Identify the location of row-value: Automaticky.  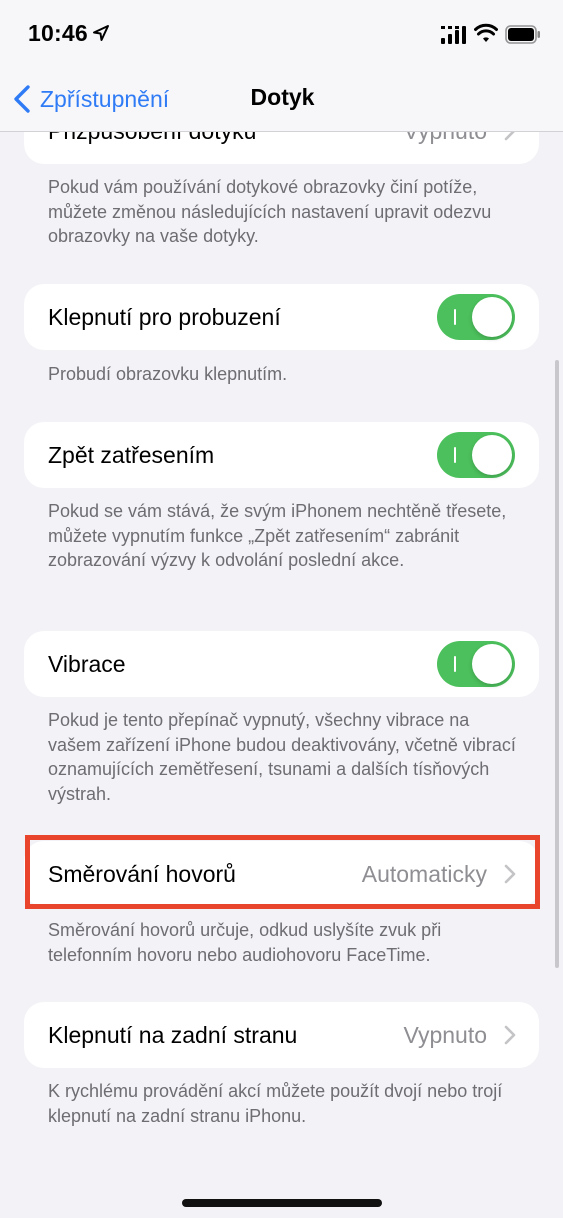
(424, 873).